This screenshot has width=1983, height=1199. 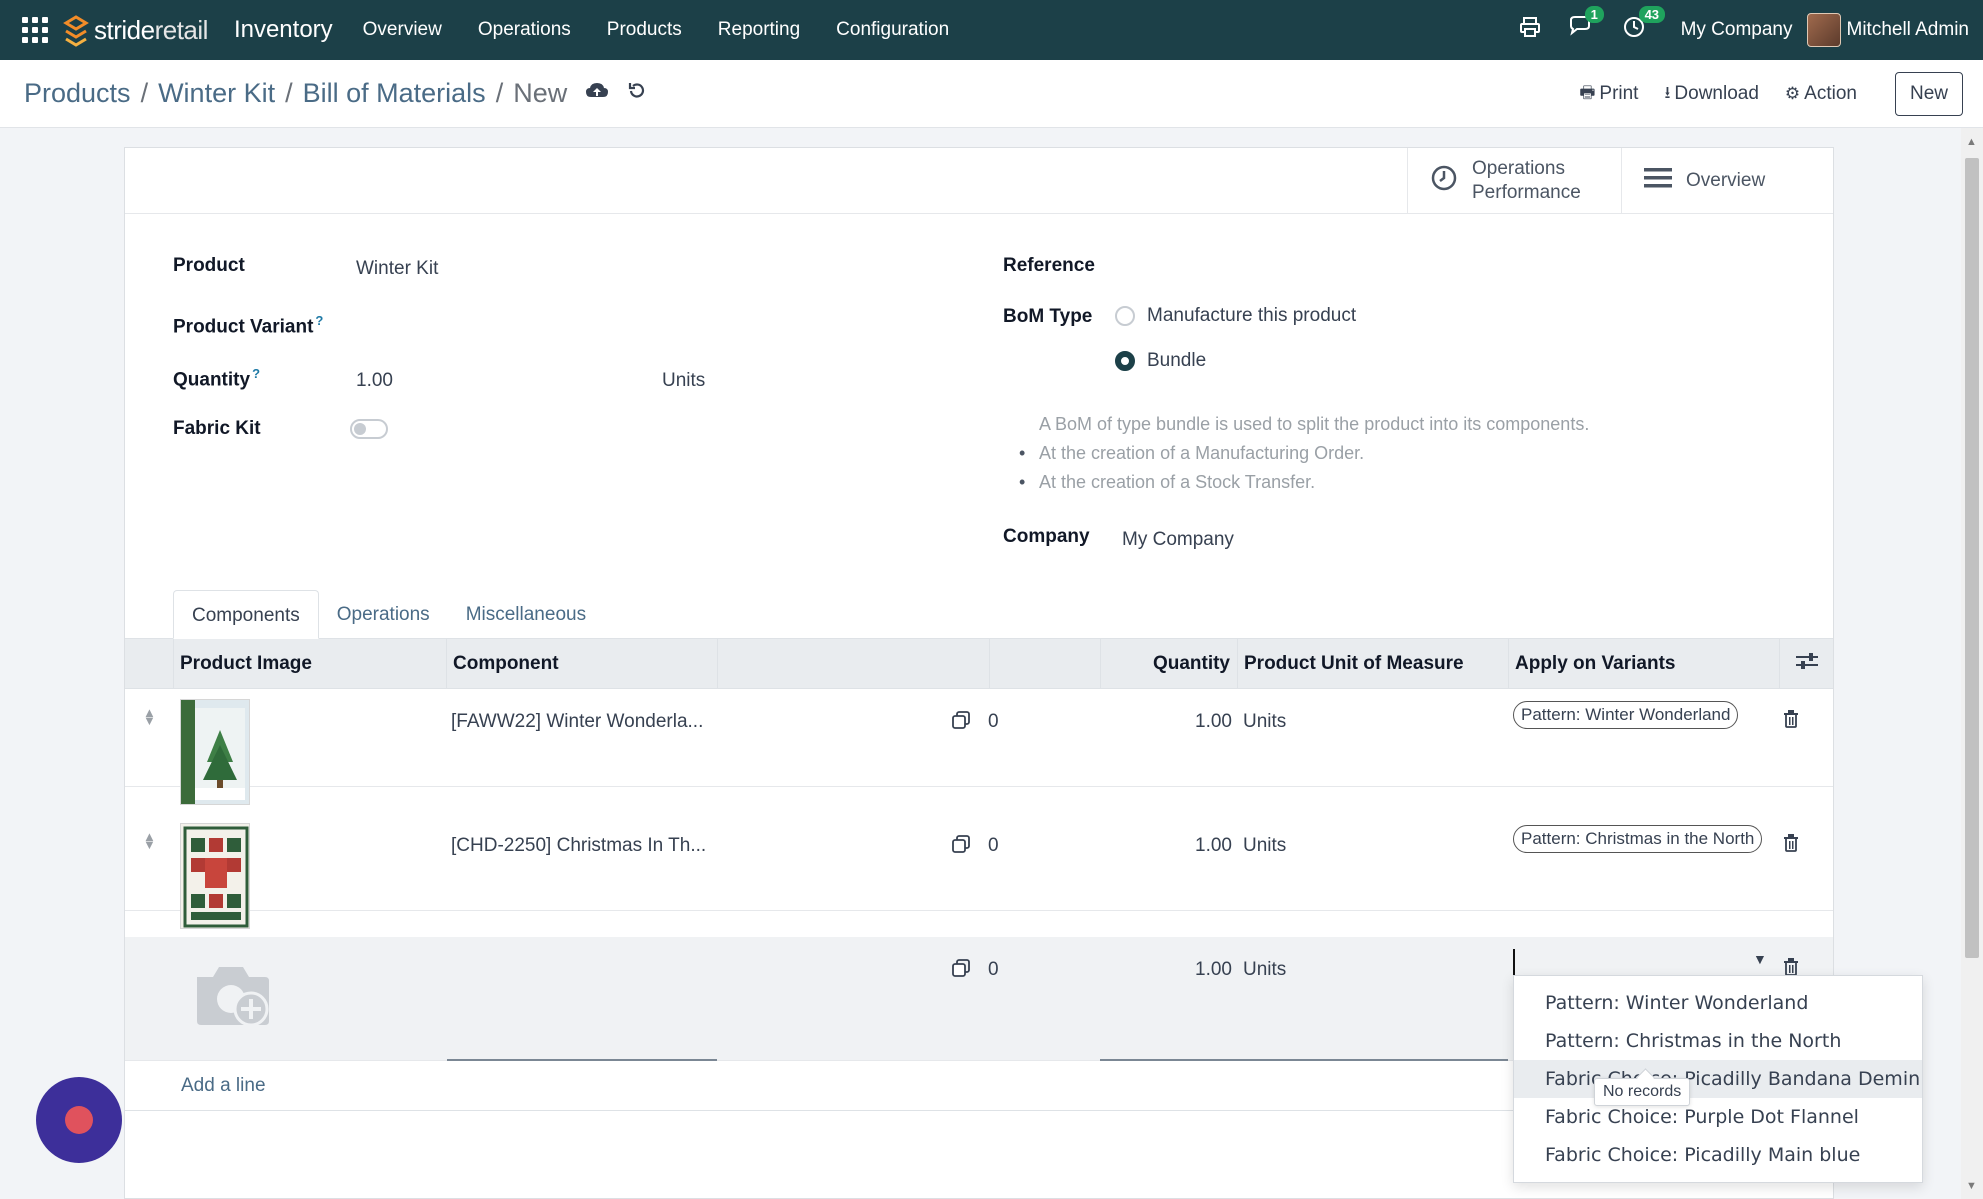 What do you see at coordinates (233, 999) in the screenshot?
I see `add-image-icon` at bounding box center [233, 999].